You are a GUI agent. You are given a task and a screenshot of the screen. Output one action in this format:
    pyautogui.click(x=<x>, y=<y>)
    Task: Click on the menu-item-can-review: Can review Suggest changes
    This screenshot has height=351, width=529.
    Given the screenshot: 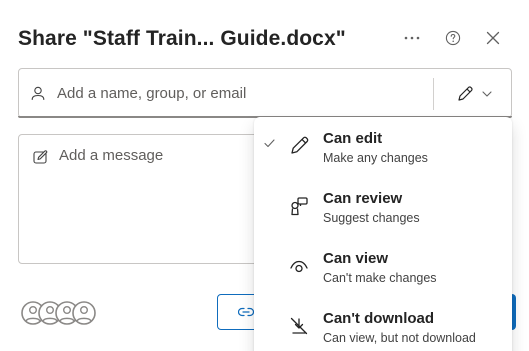 What is the action you would take?
    pyautogui.click(x=383, y=206)
    